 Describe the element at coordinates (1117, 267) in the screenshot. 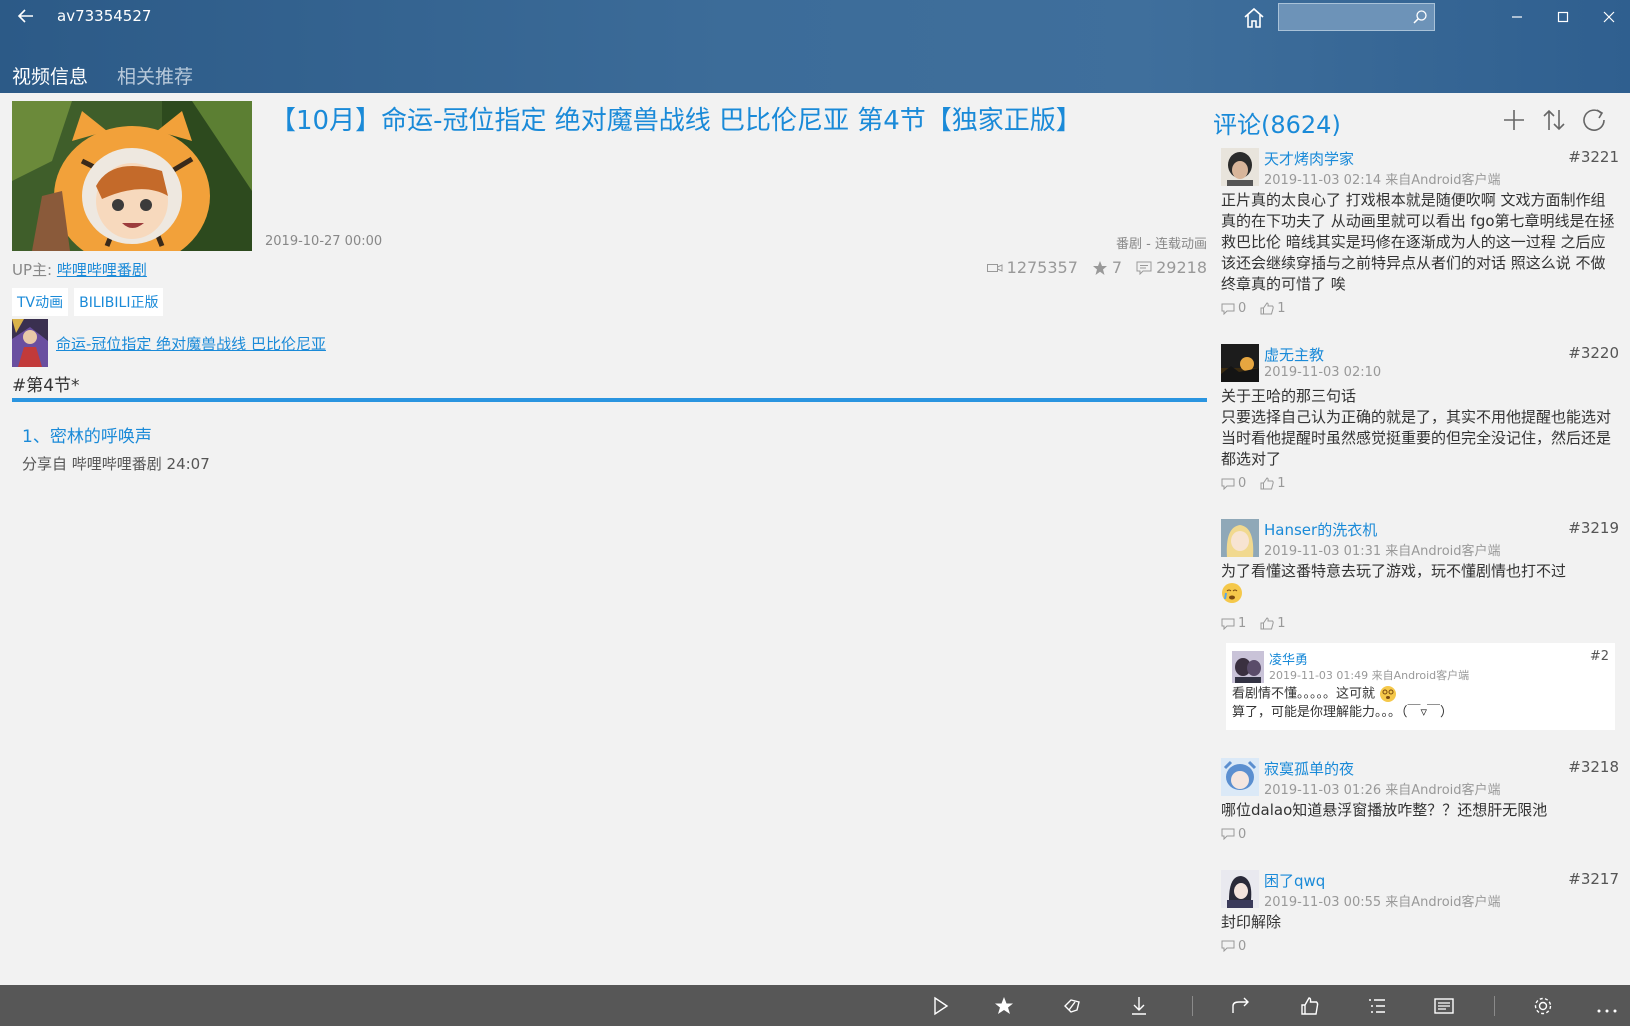

I see `favorite-count-value: 7` at that location.